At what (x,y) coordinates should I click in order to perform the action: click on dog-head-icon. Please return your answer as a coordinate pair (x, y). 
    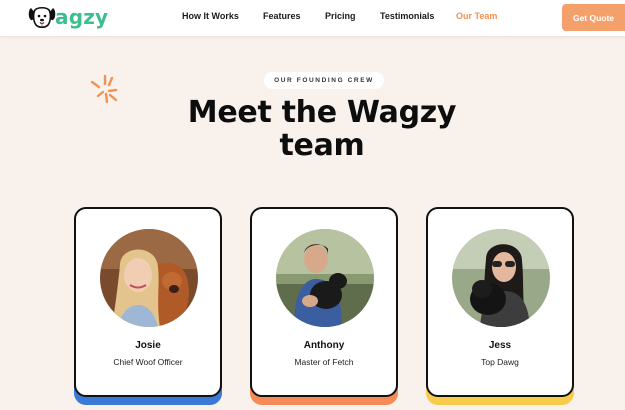
    Looking at the image, I should click on (42, 17).